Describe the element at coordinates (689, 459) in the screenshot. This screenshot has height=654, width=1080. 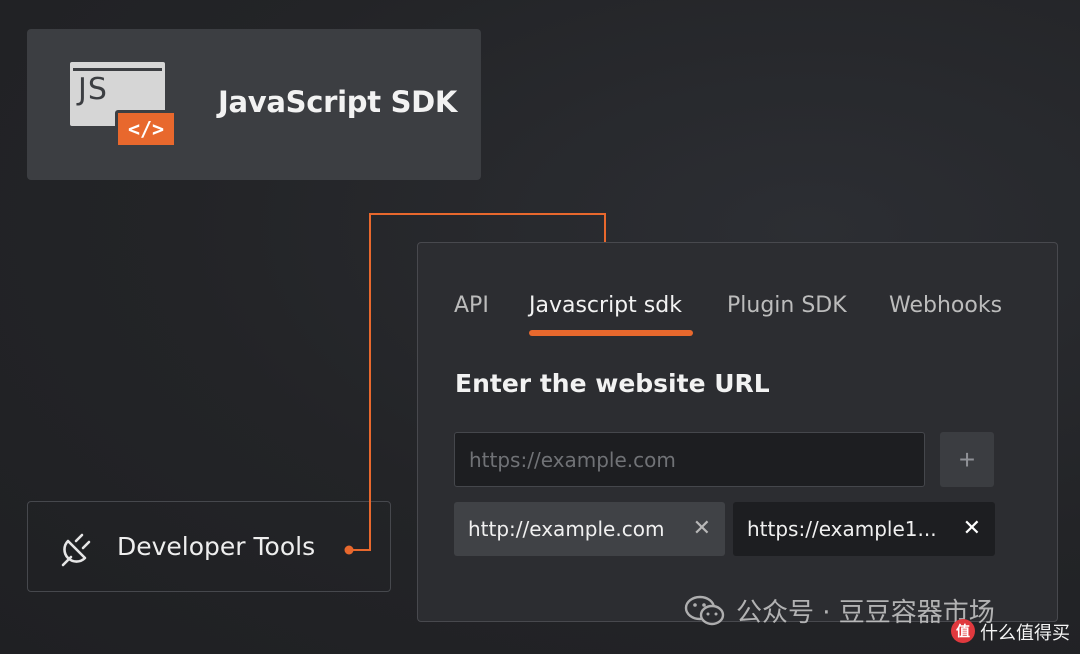
I see `website-url-input` at that location.